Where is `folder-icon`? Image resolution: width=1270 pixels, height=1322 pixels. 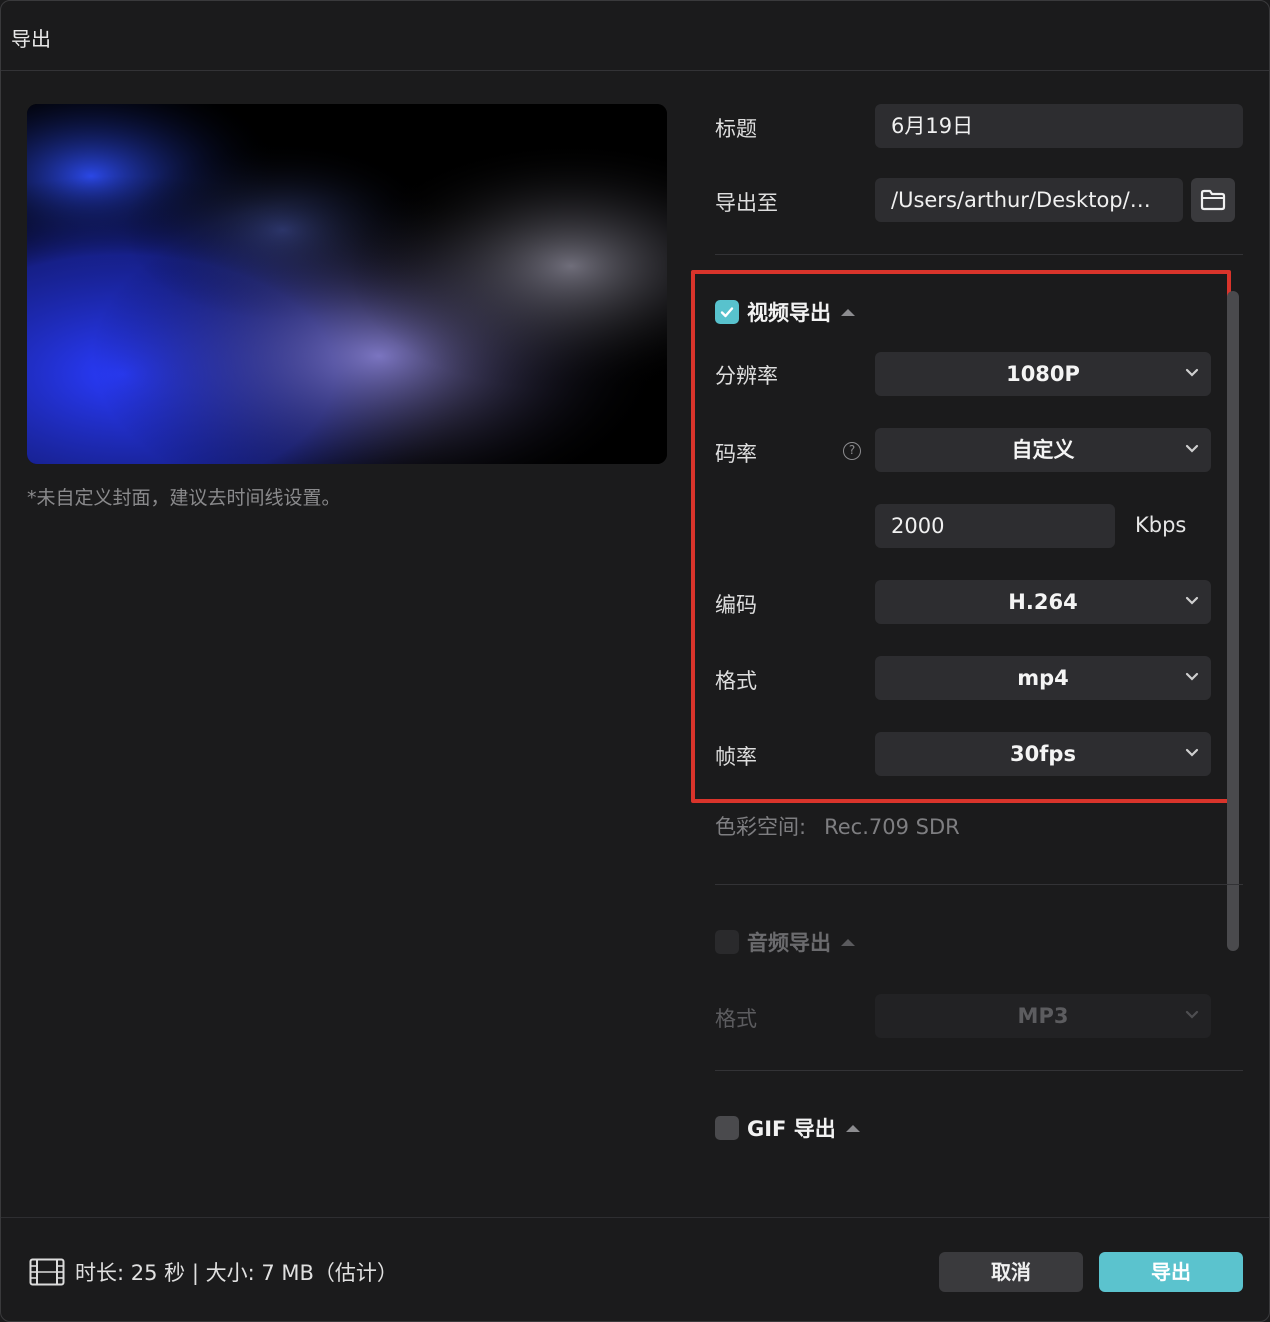
folder-icon is located at coordinates (1213, 200).